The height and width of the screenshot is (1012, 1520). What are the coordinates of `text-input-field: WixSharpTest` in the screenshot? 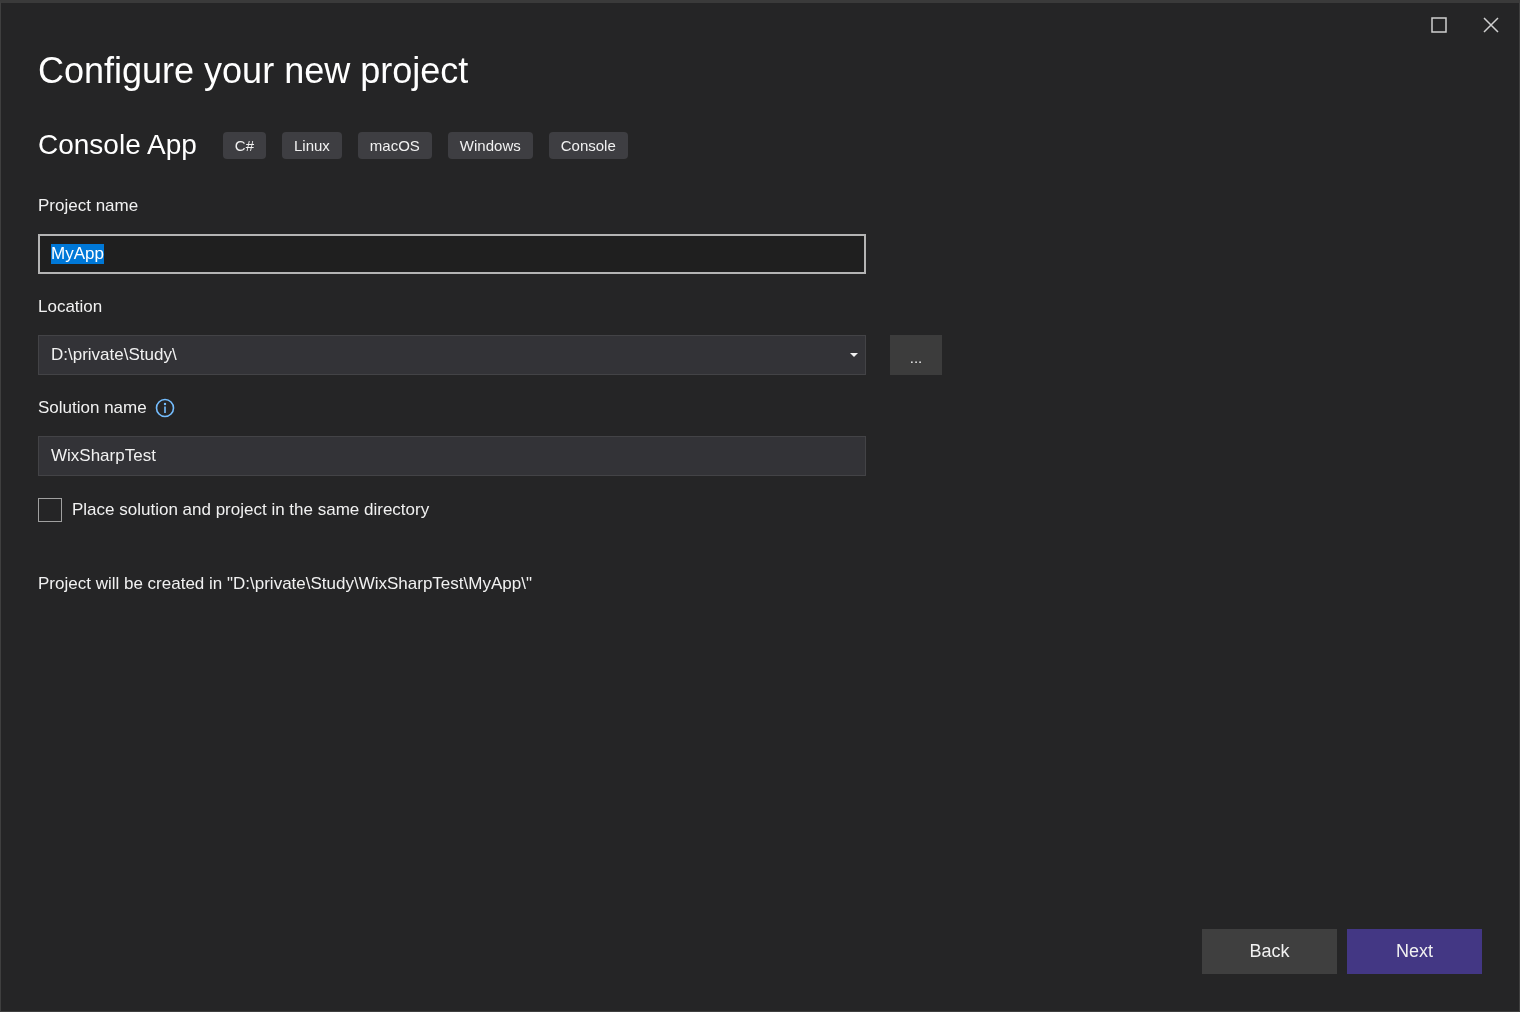 It's located at (452, 456).